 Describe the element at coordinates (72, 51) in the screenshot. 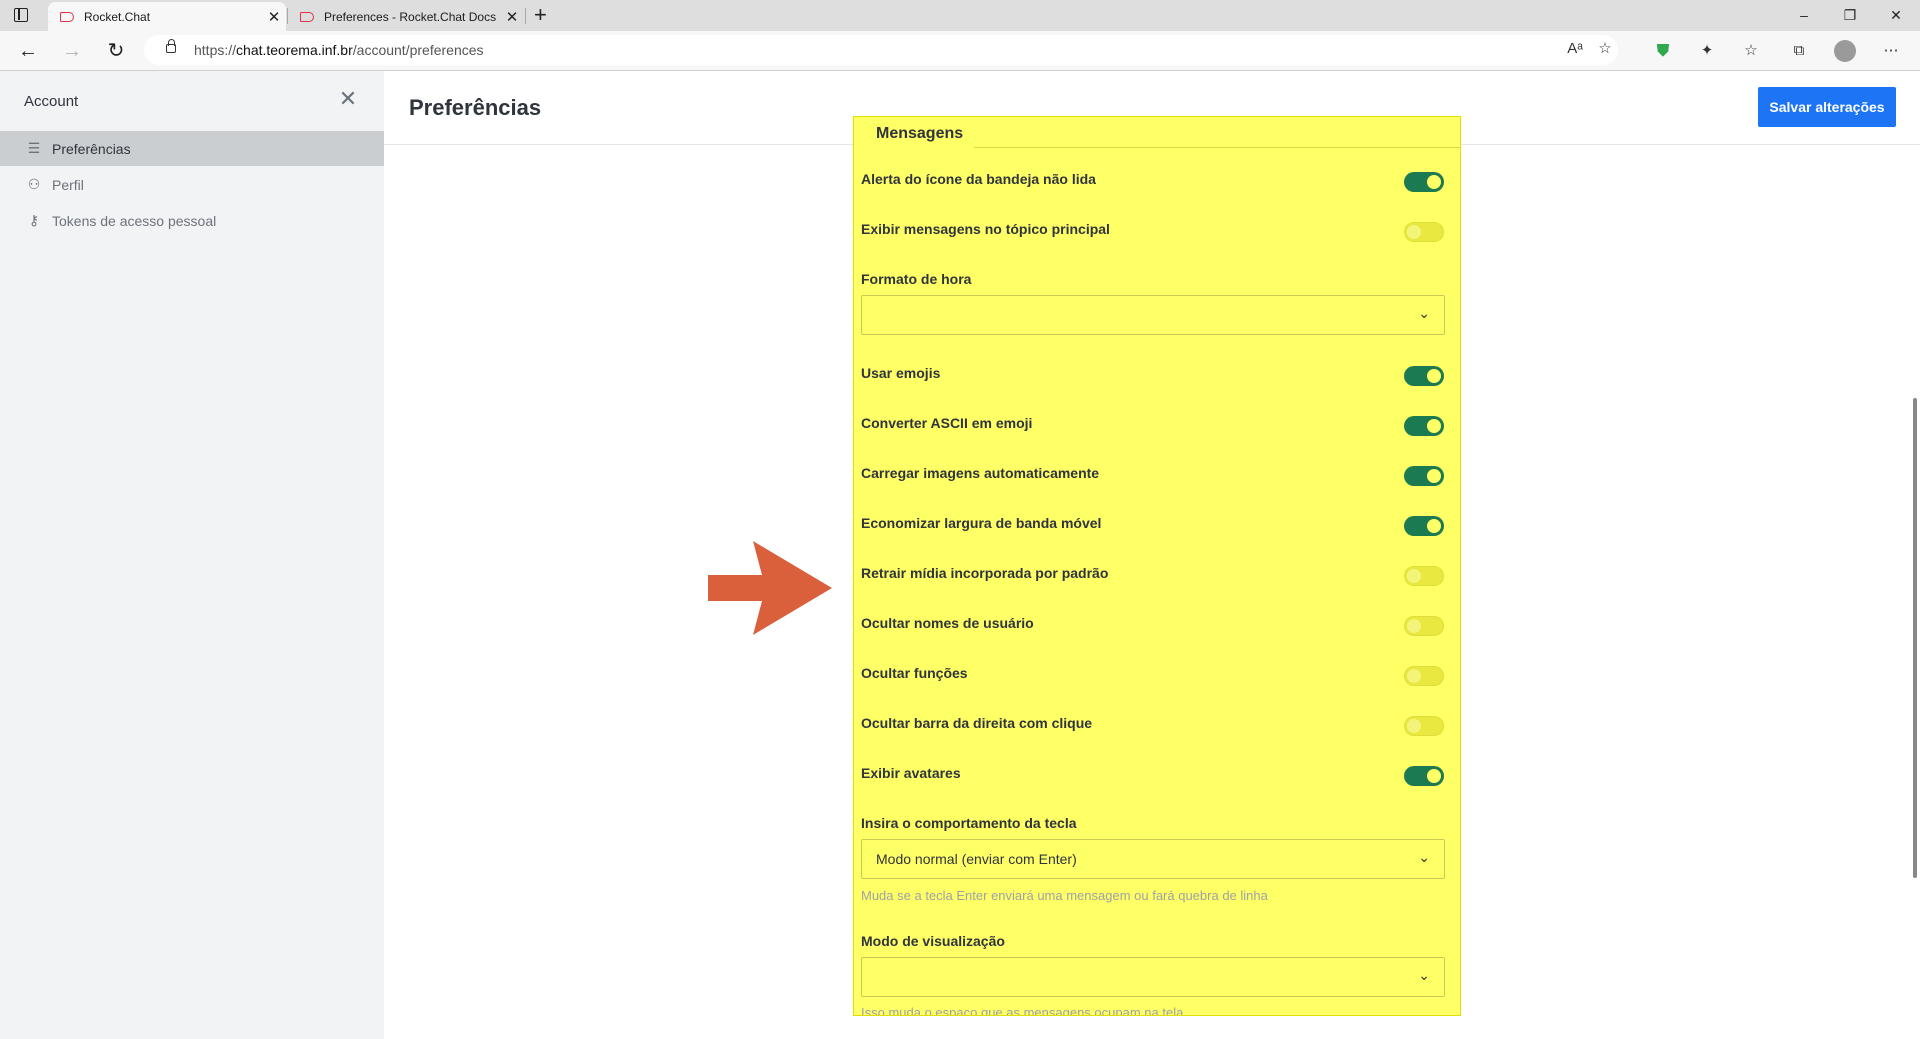

I see `forward-icon: →` at that location.